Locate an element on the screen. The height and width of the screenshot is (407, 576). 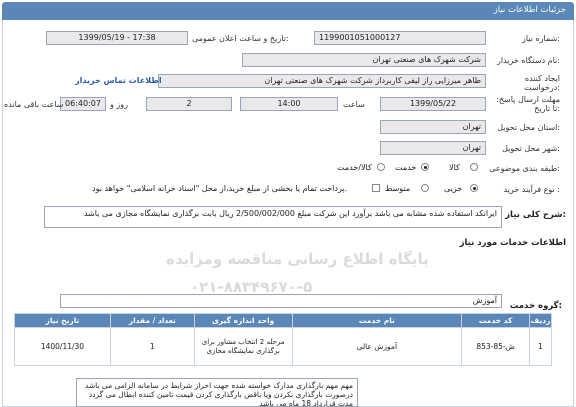
city-label: شهر محل تحویل: is located at coordinates (531, 148).